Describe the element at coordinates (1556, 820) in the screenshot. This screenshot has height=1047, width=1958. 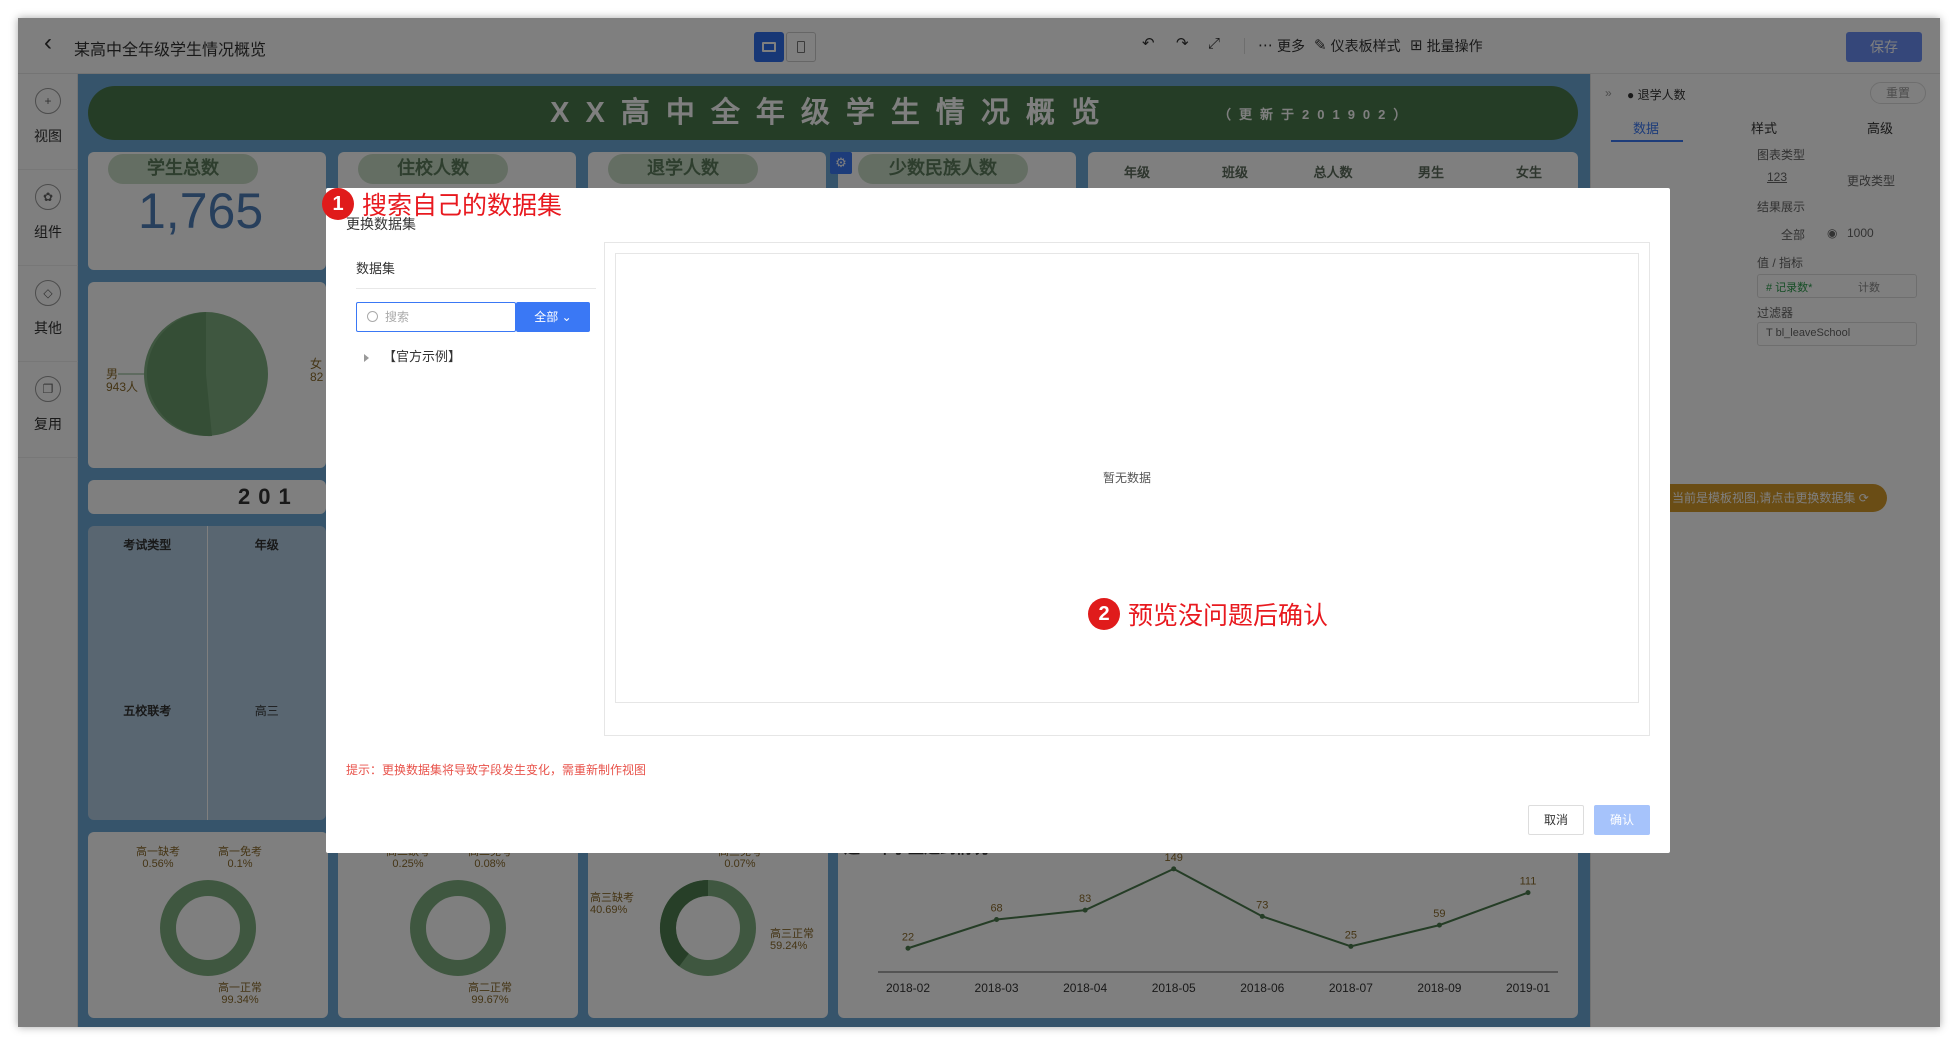
I see `cancel-button: 取消` at that location.